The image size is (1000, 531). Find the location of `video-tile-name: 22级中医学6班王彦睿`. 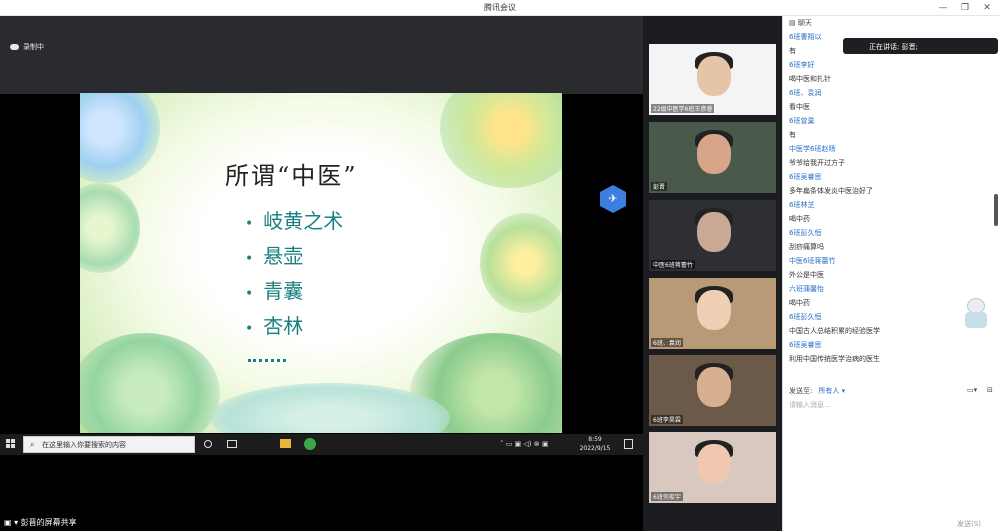

video-tile-name: 22级中医学6班王彦睿 is located at coordinates (683, 108).